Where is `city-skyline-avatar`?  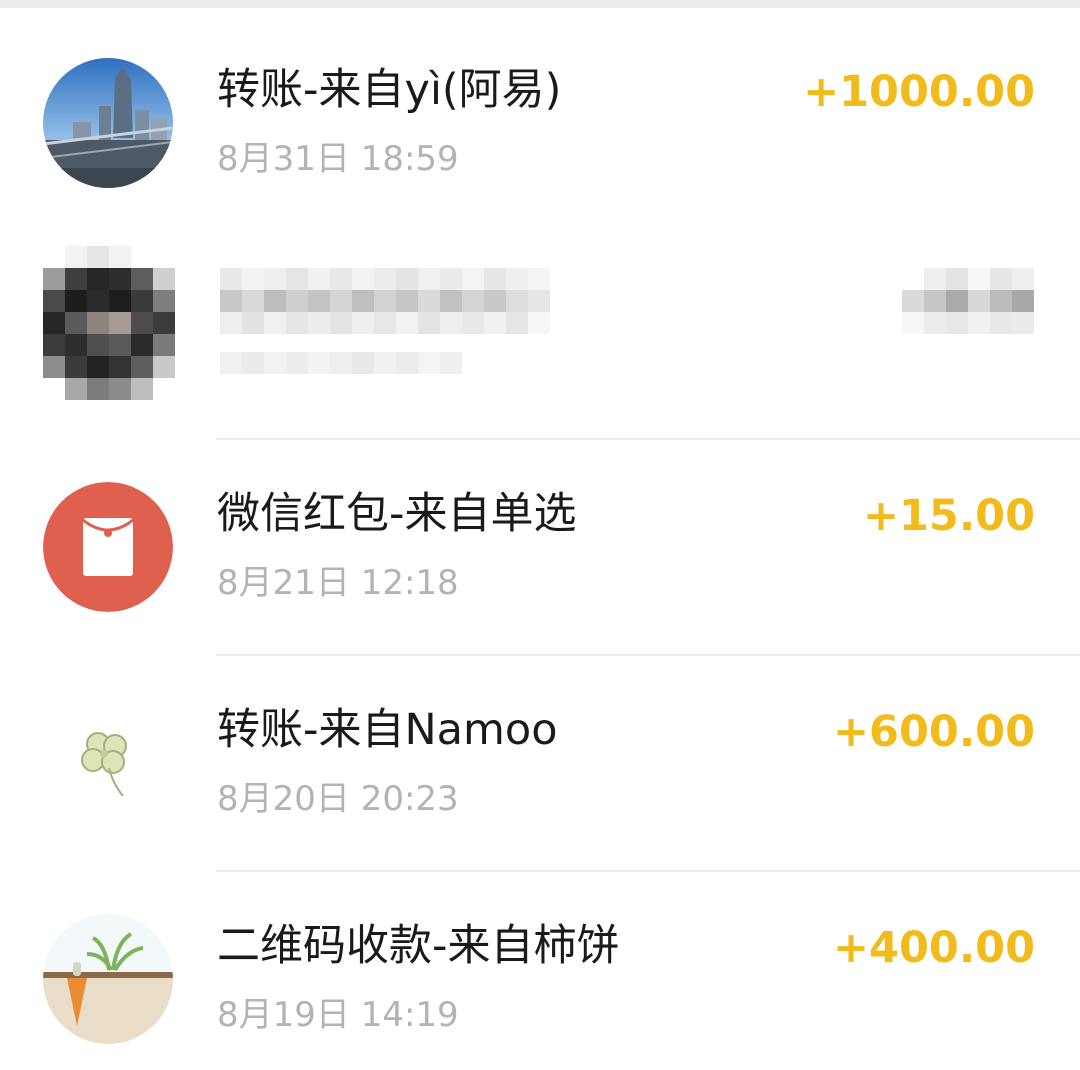
city-skyline-avatar is located at coordinates (108, 123).